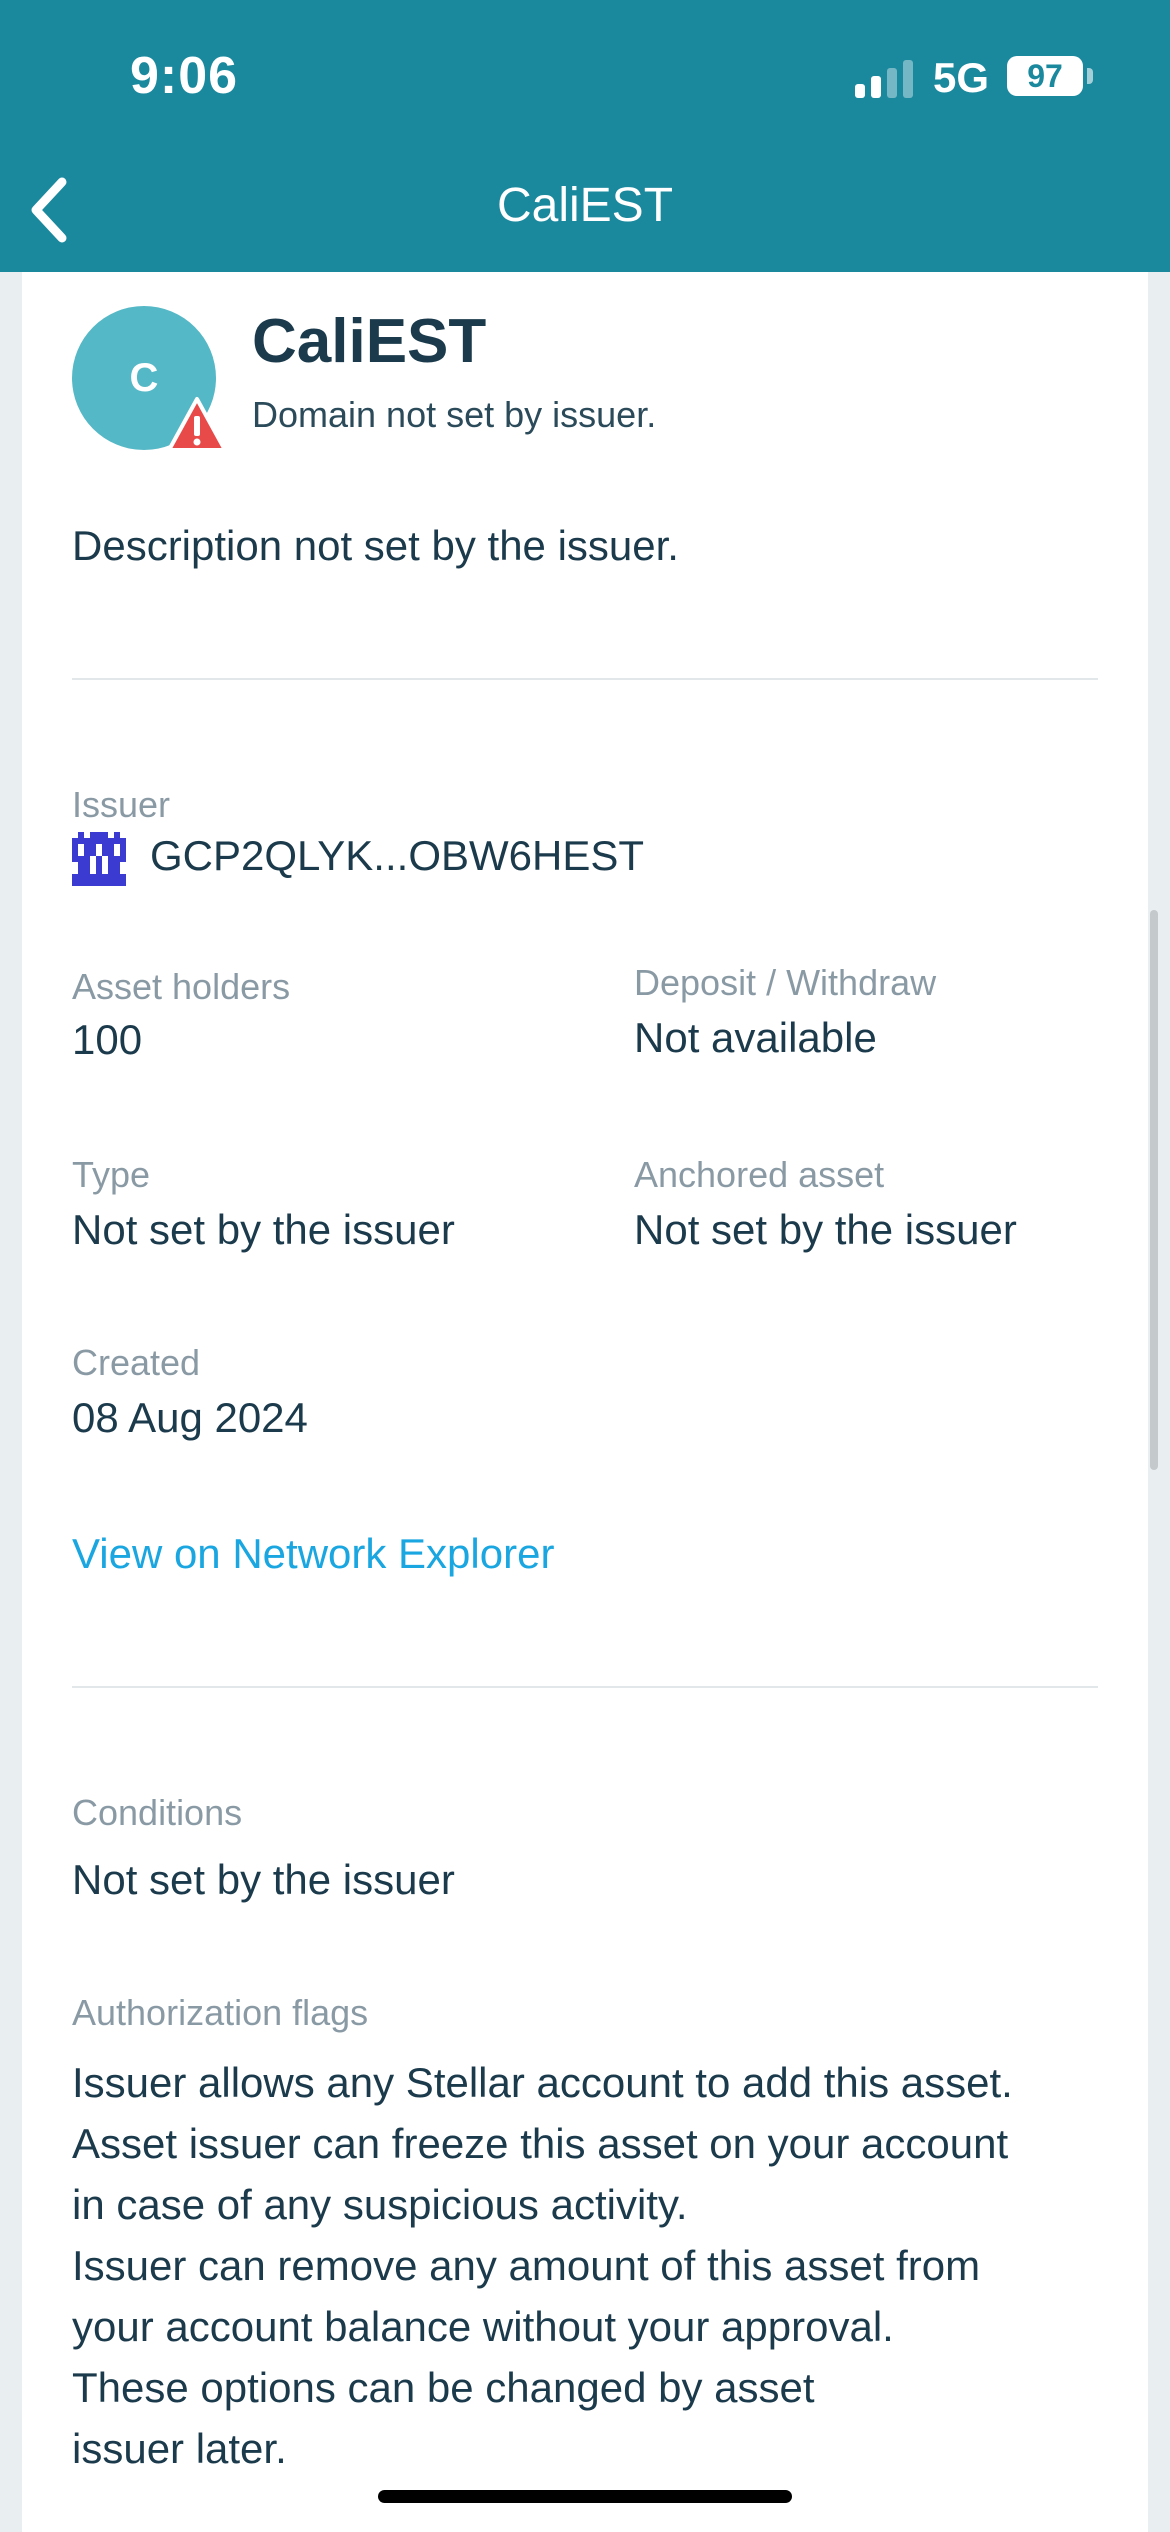 The image size is (1170, 2532). What do you see at coordinates (121, 804) in the screenshot?
I see `issuer-label: Issuer` at bounding box center [121, 804].